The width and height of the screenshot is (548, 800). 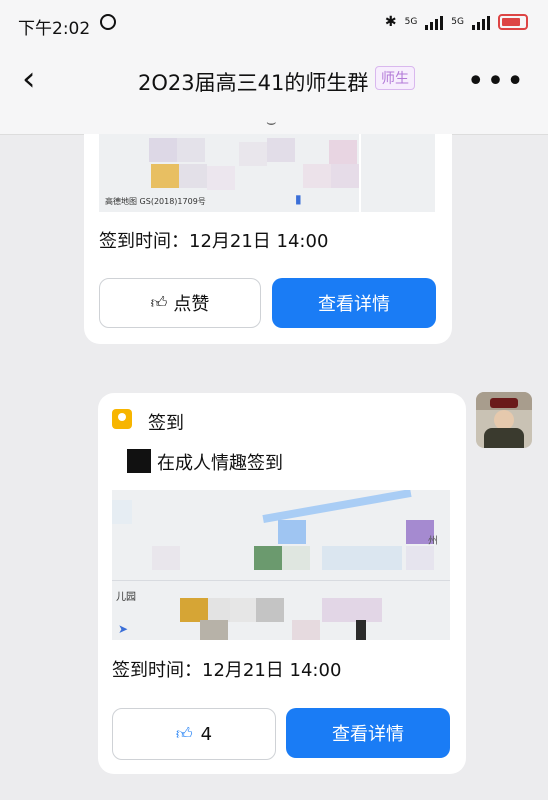 What do you see at coordinates (433, 541) in the screenshot?
I see `map-place-label-2: 州` at bounding box center [433, 541].